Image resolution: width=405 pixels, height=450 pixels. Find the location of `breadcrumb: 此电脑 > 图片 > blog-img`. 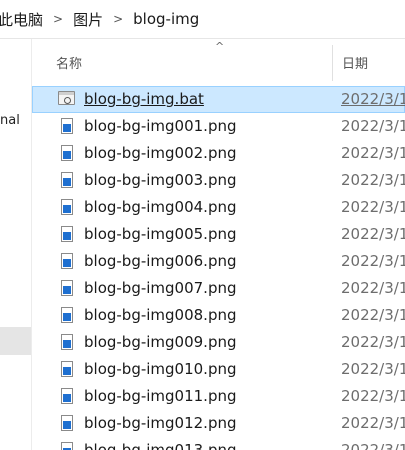

breadcrumb: 此电脑 > 图片 > blog-img is located at coordinates (202, 19).